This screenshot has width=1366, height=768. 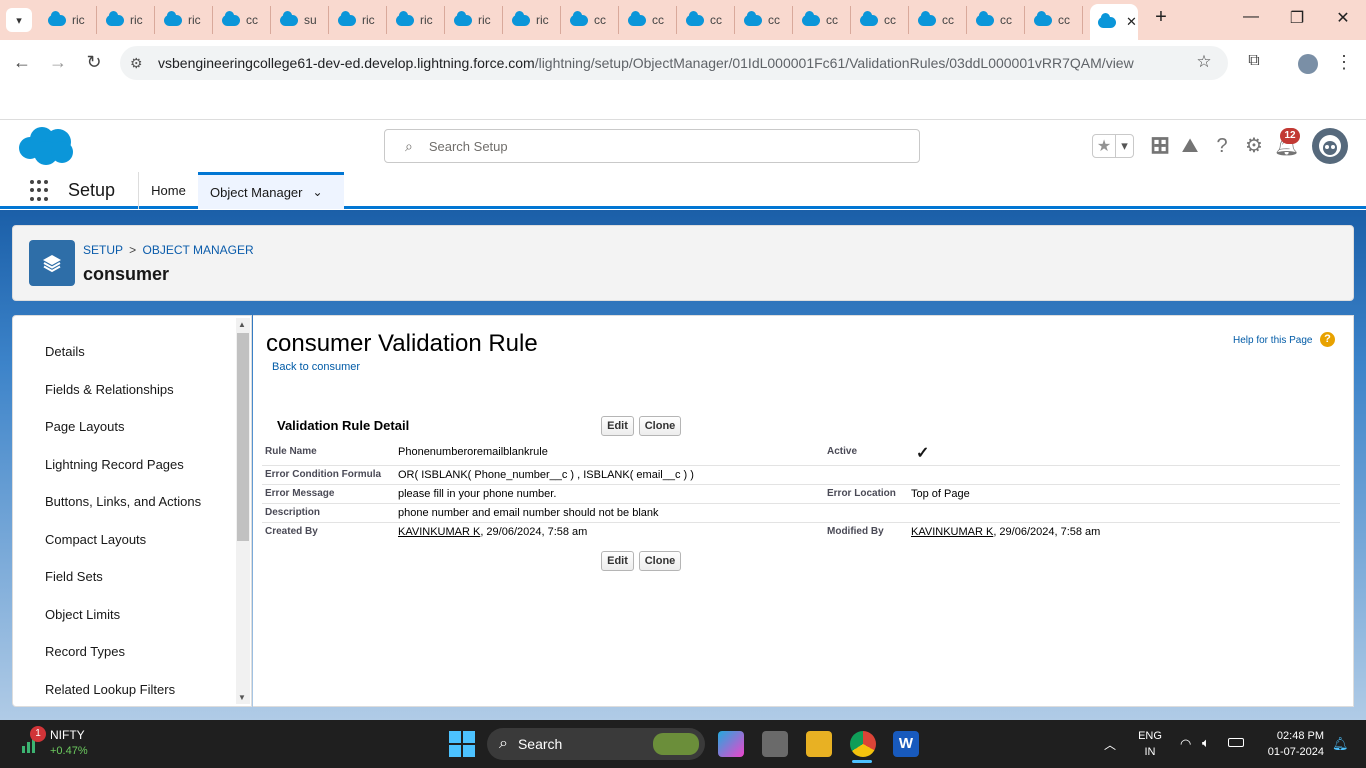 I want to click on site-info-icon: ⚙, so click(x=136, y=63).